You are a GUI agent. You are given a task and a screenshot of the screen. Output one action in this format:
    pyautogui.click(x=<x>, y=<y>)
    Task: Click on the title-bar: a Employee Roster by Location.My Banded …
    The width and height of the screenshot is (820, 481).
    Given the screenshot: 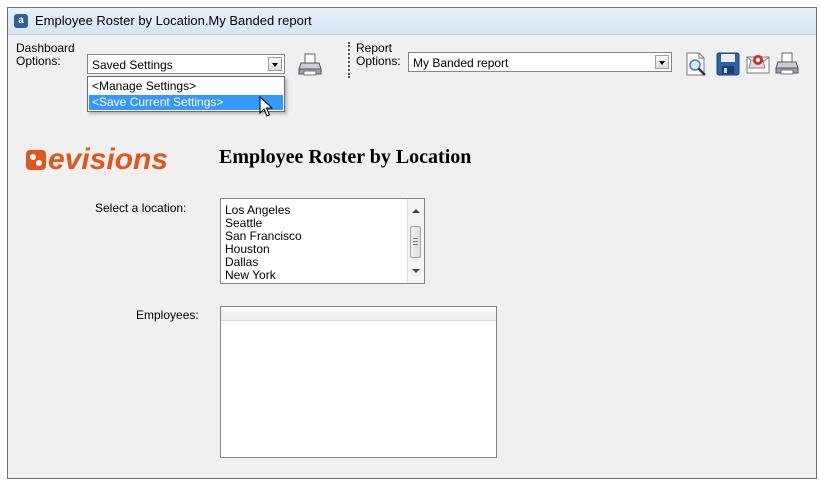 What is the action you would take?
    pyautogui.click(x=412, y=21)
    